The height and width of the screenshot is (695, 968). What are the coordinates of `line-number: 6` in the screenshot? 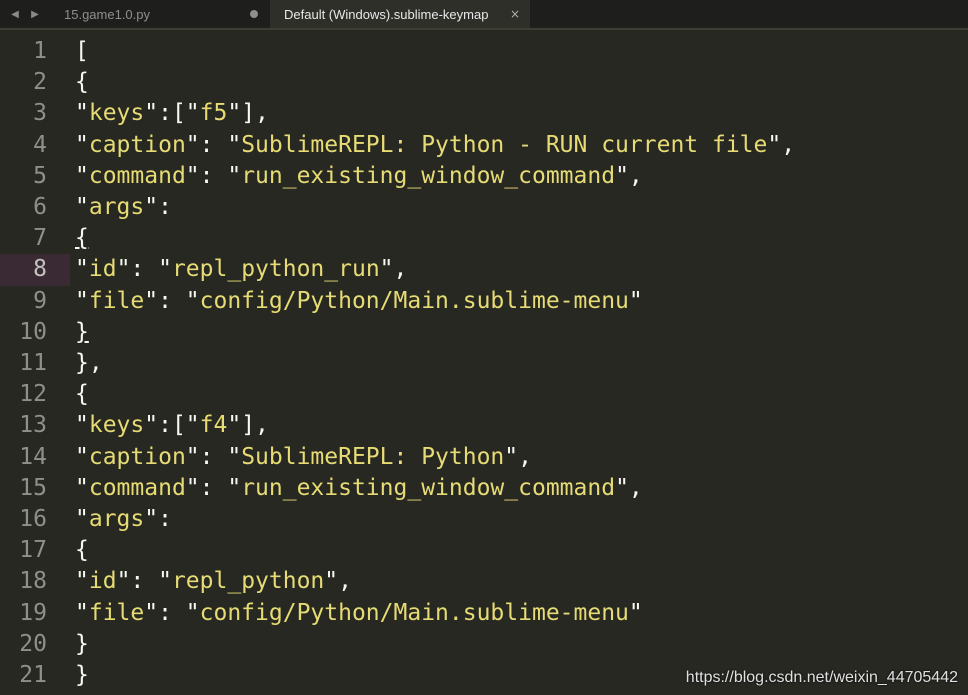 It's located at (40, 207).